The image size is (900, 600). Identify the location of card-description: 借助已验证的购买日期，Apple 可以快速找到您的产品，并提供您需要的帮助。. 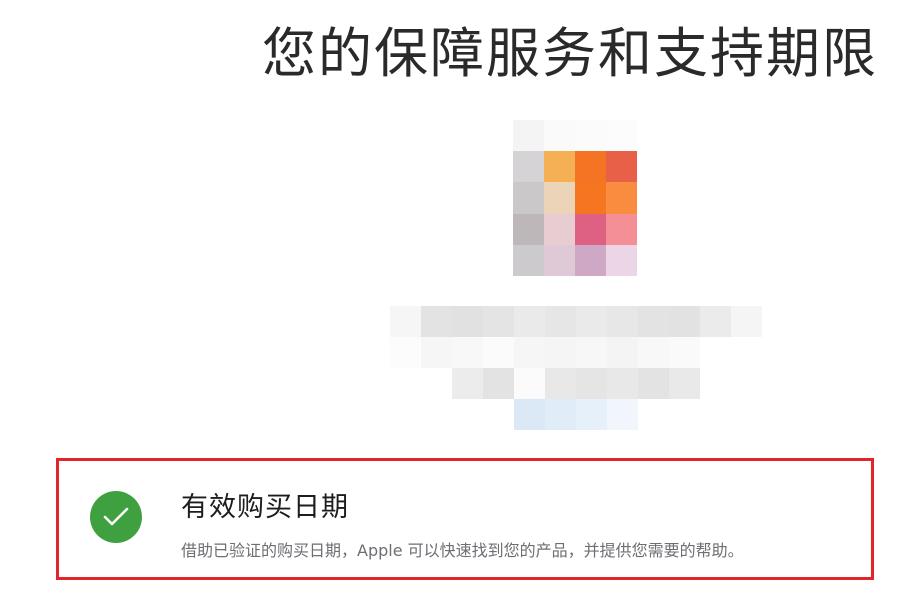
(462, 550).